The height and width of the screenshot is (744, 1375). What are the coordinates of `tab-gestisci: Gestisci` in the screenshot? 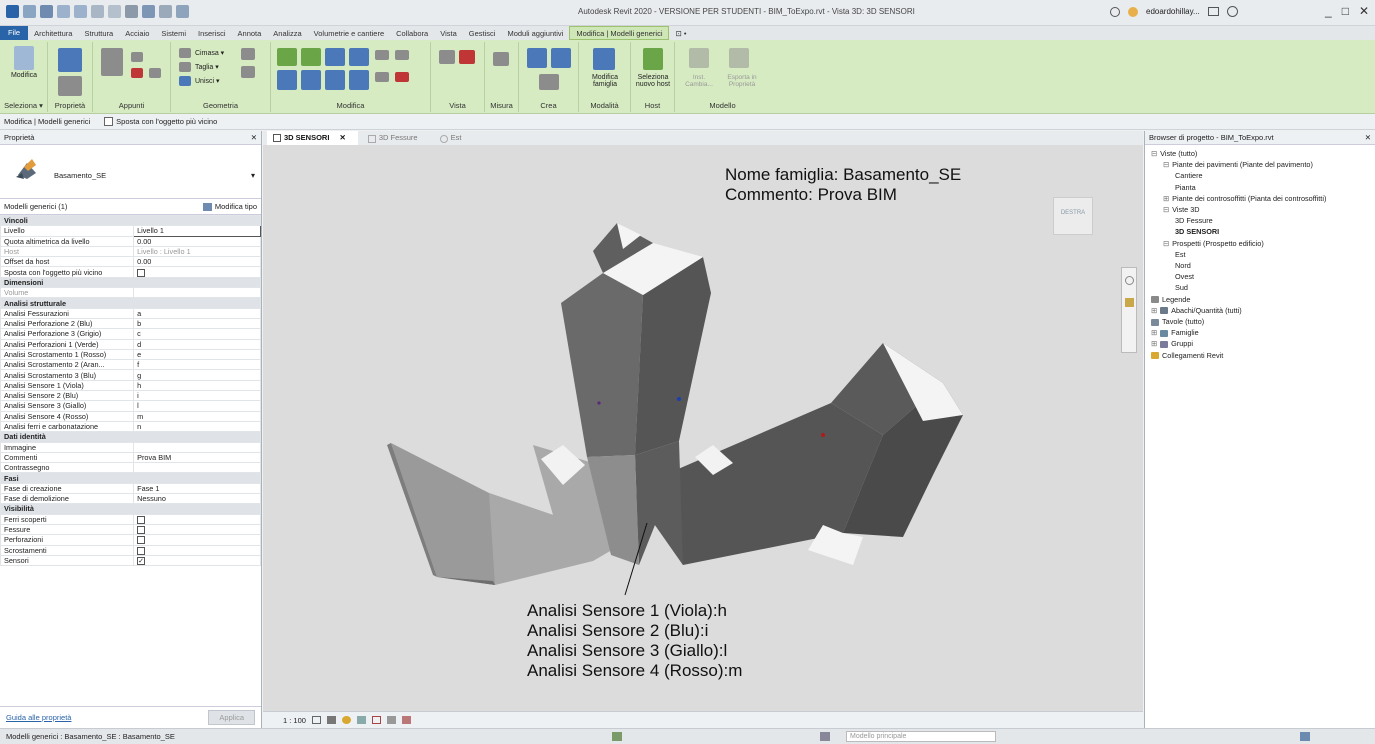 It's located at (482, 33).